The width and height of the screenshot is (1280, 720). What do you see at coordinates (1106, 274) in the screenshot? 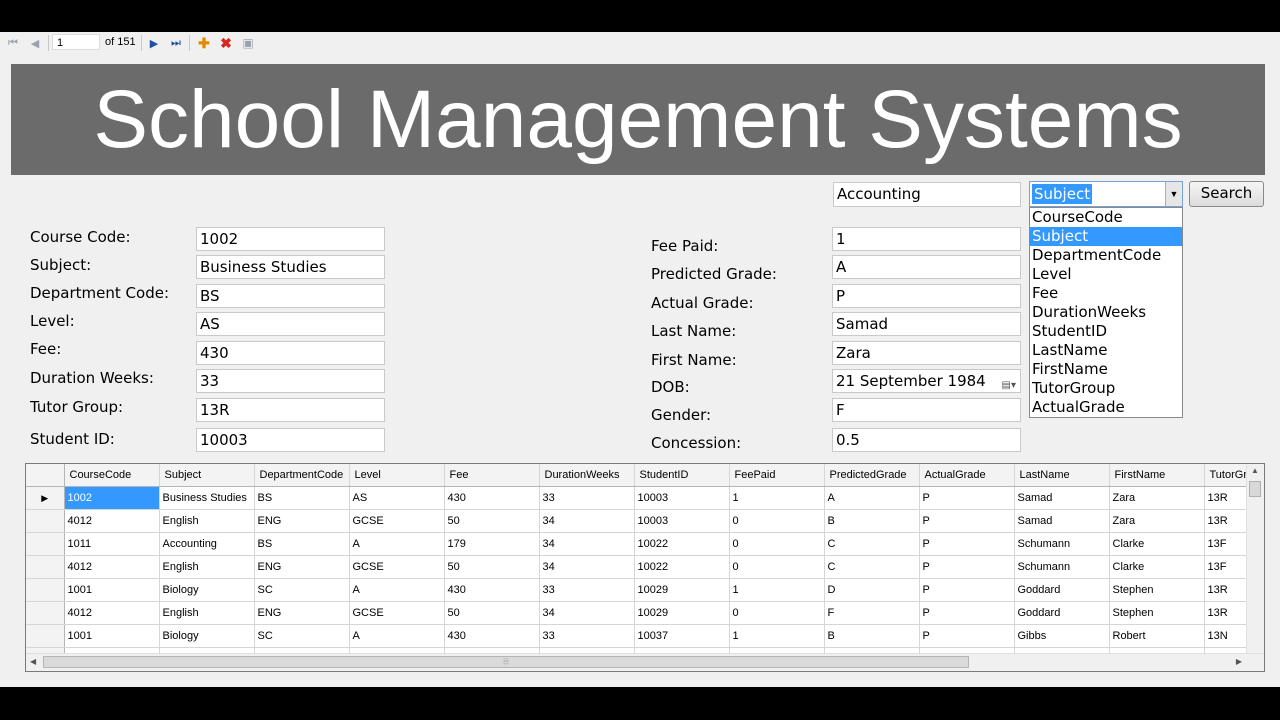
I see `dropdown-option: Level` at bounding box center [1106, 274].